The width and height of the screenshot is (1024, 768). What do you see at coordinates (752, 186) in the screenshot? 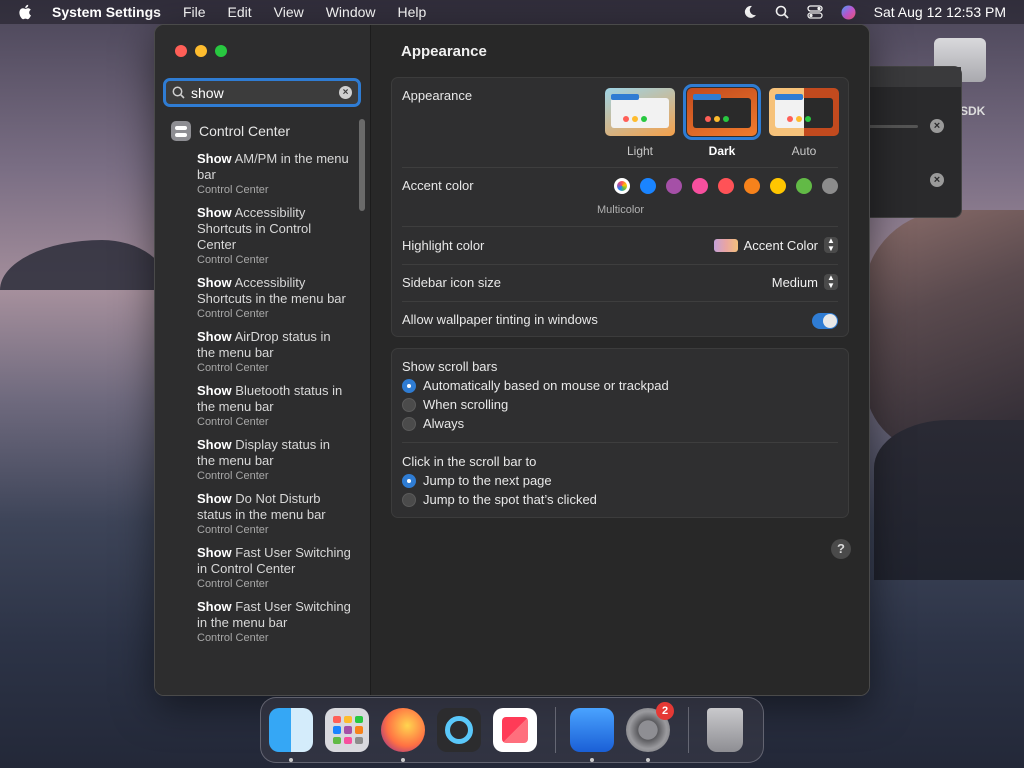
I see `accent-orange-swatch` at bounding box center [752, 186].